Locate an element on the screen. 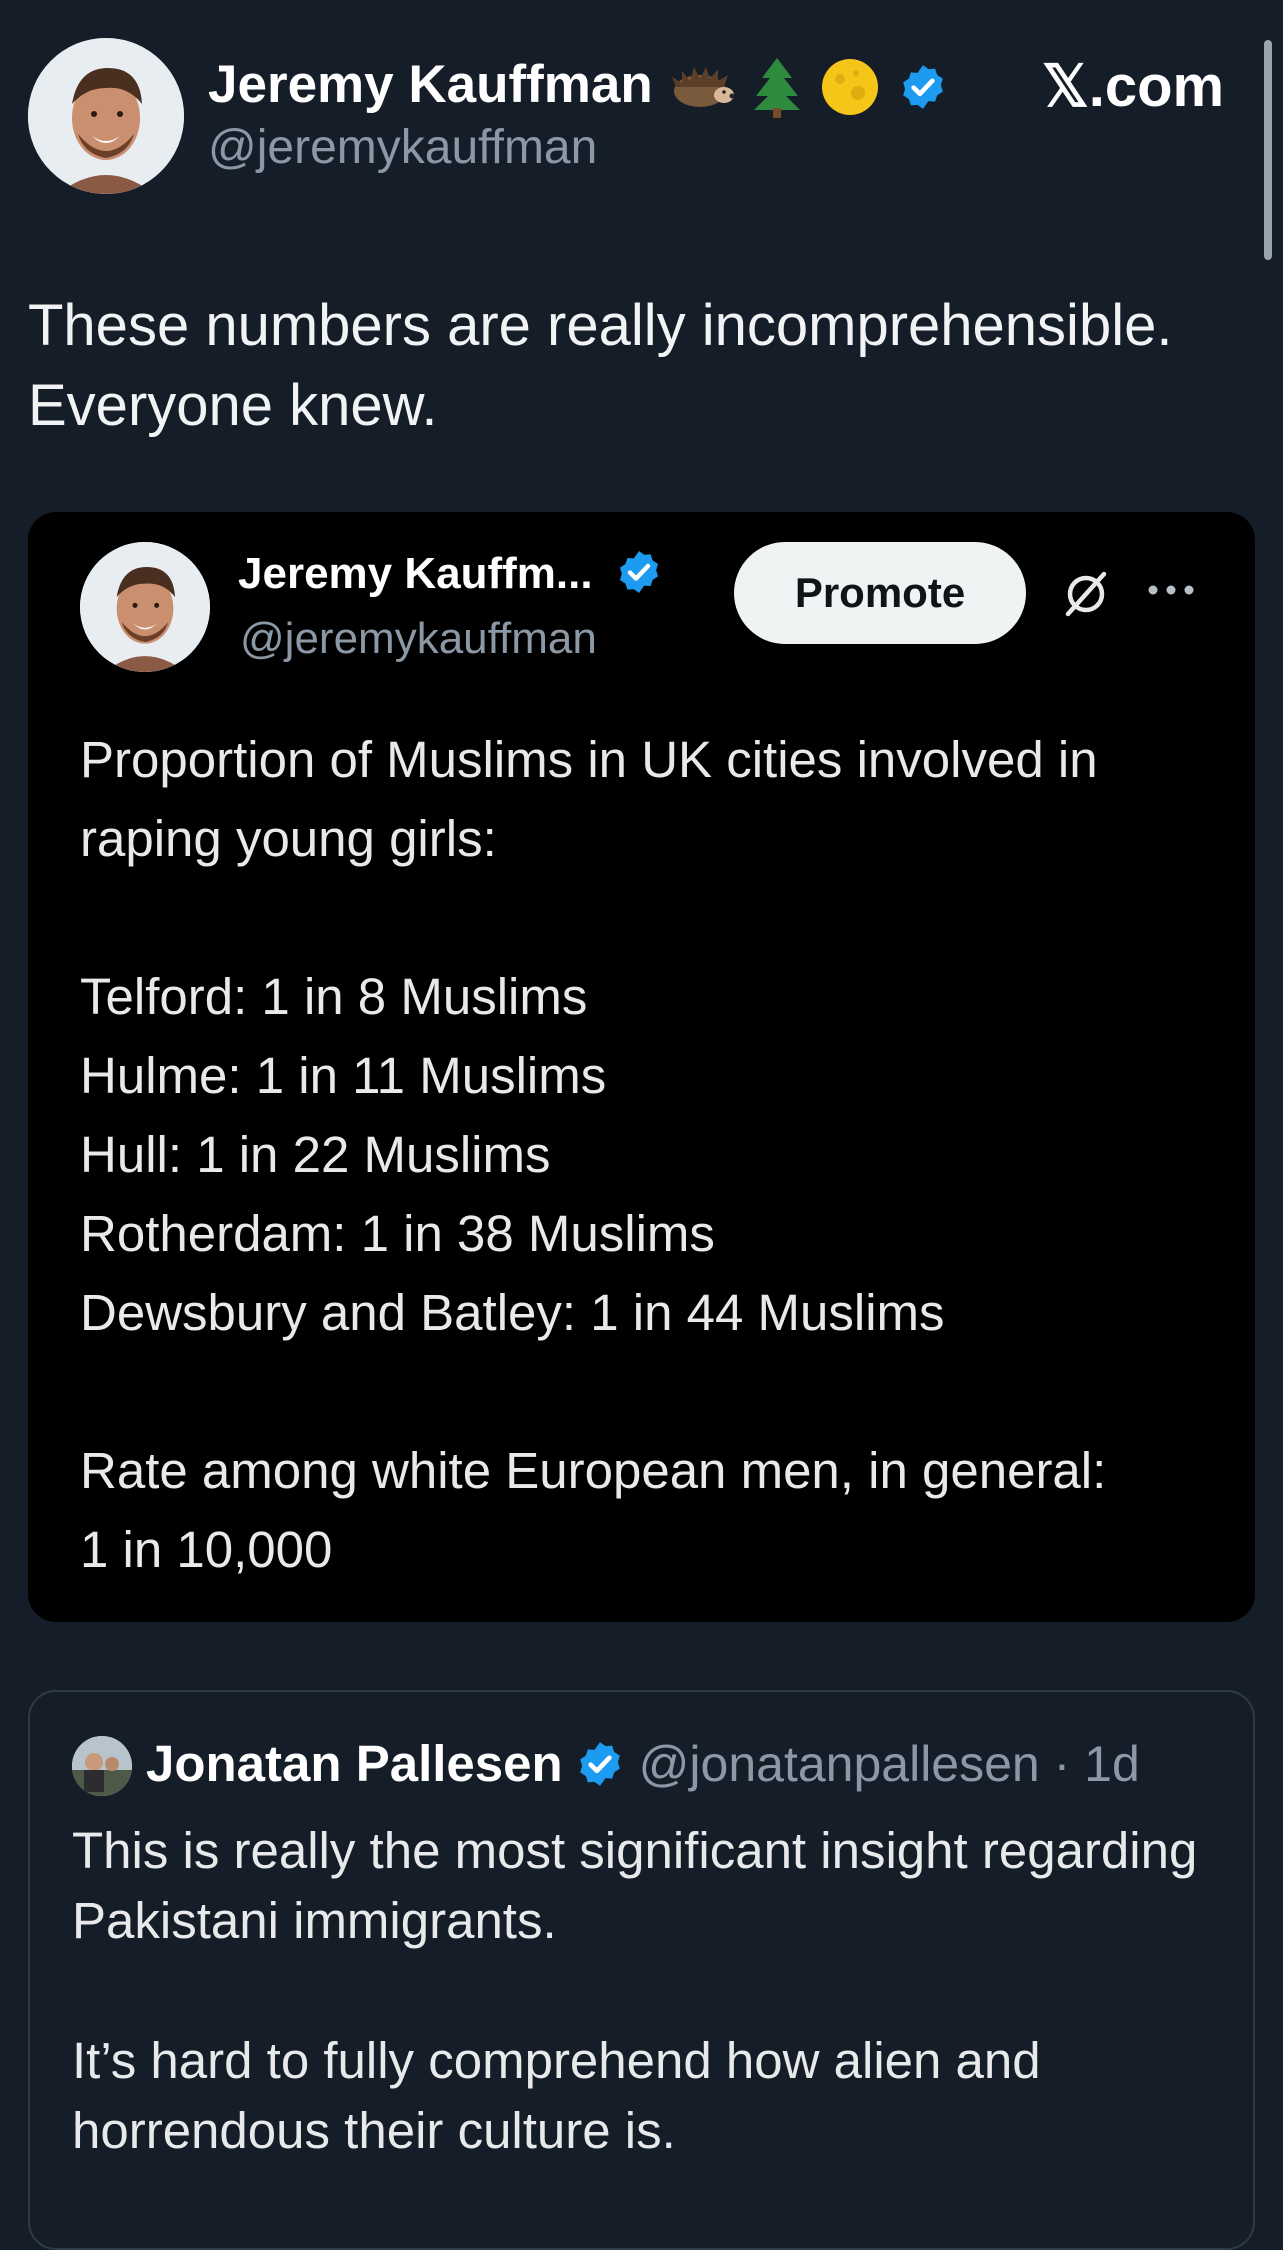 The image size is (1283, 2250). name-emoji-row is located at coordinates (809, 89).